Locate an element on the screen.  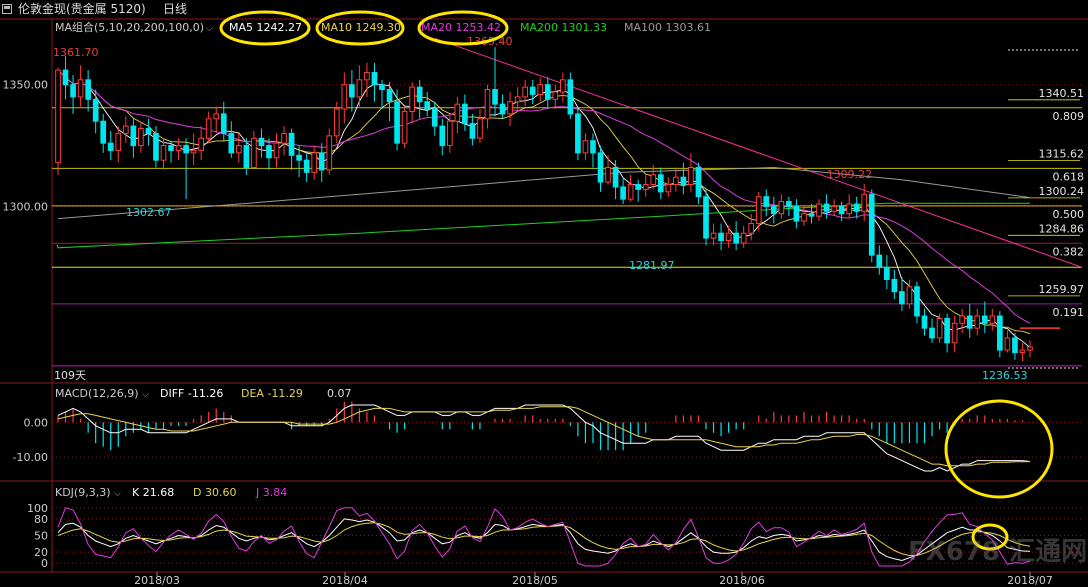
legend-ma200: MA200 1301.33 is located at coordinates (563, 27).